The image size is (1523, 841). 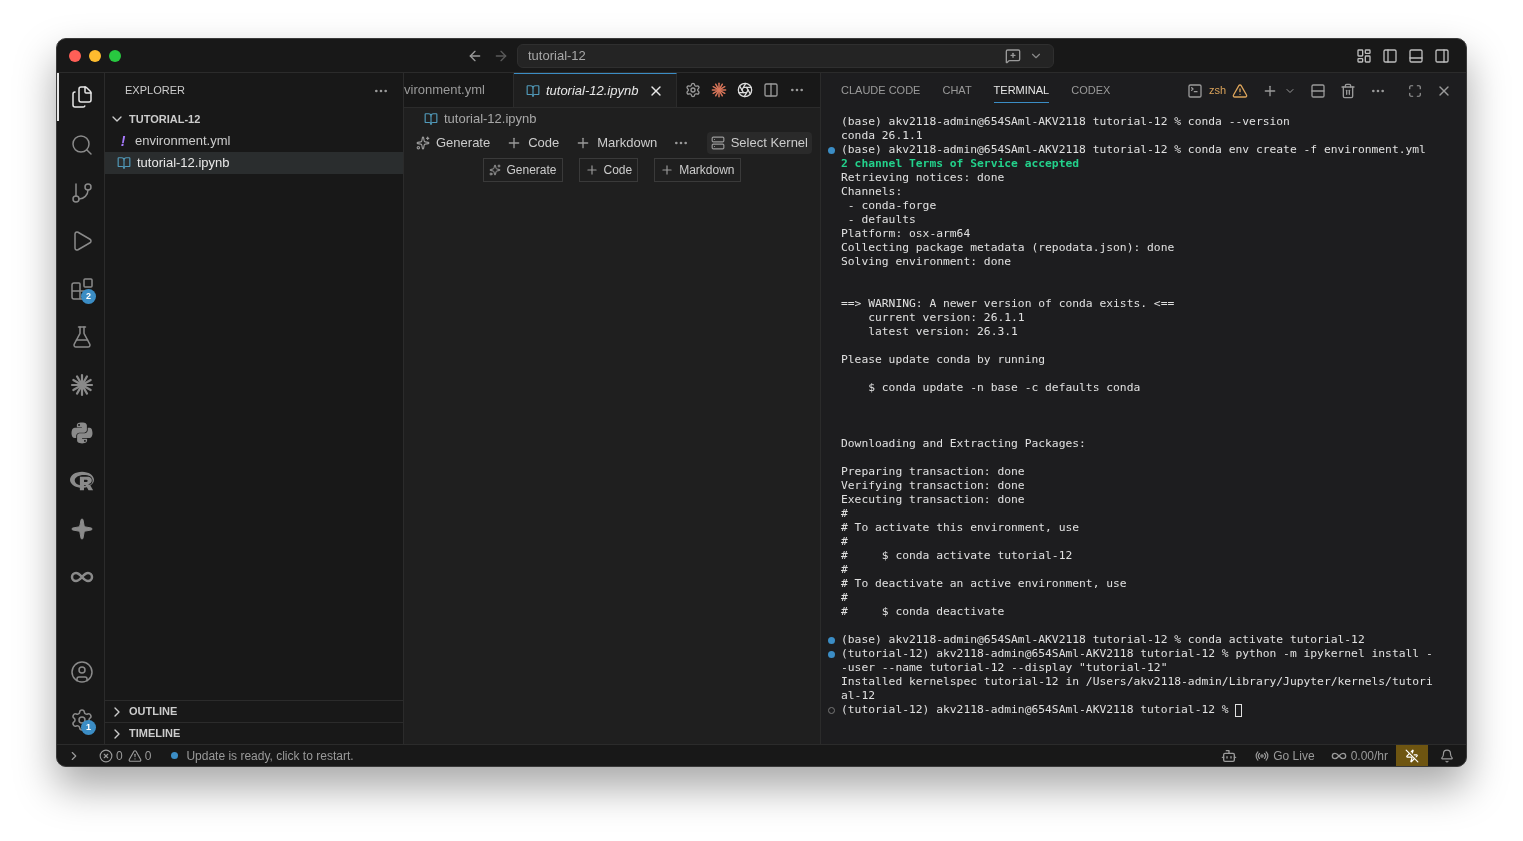 What do you see at coordinates (759, 143) in the screenshot?
I see `select-kernel-button: Select Kernel` at bounding box center [759, 143].